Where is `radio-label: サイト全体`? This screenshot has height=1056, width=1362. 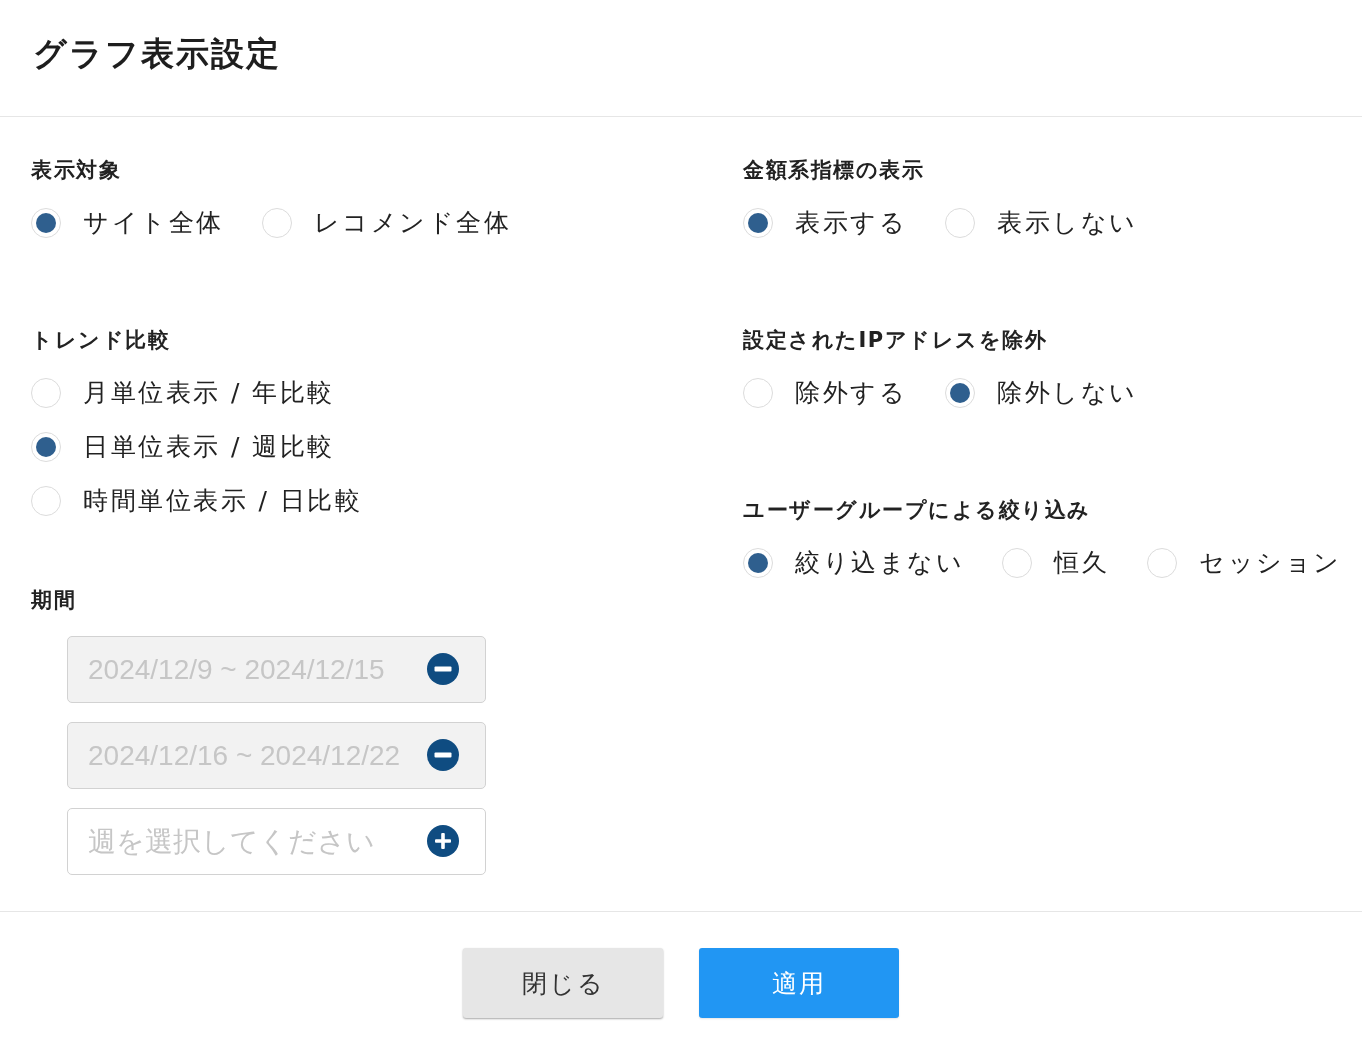
radio-label: サイト全体 is located at coordinates (153, 223).